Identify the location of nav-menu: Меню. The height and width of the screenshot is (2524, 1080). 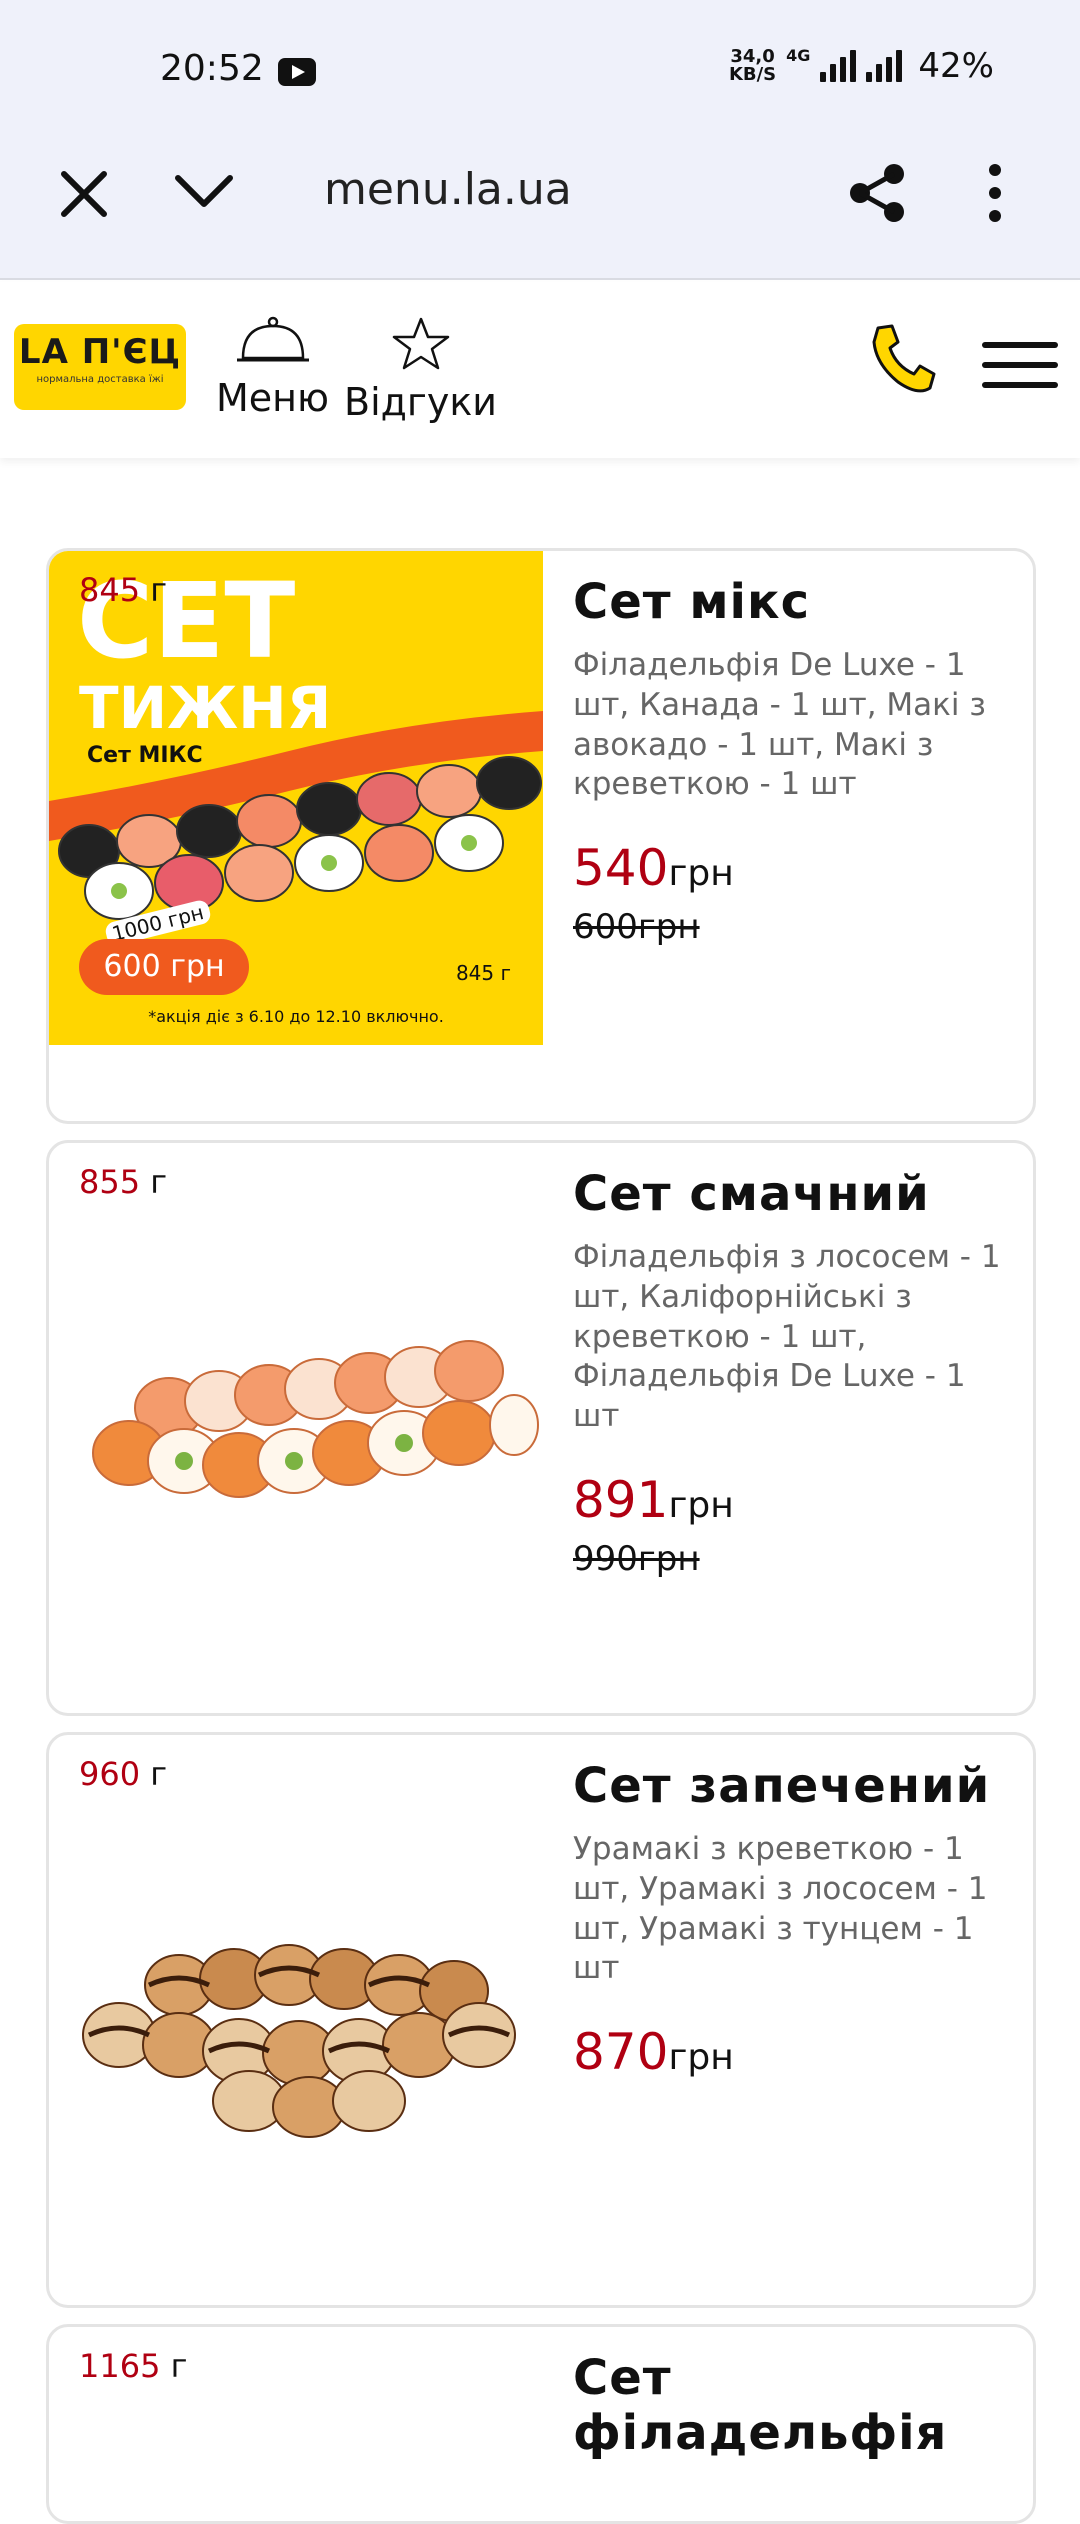
(272, 368).